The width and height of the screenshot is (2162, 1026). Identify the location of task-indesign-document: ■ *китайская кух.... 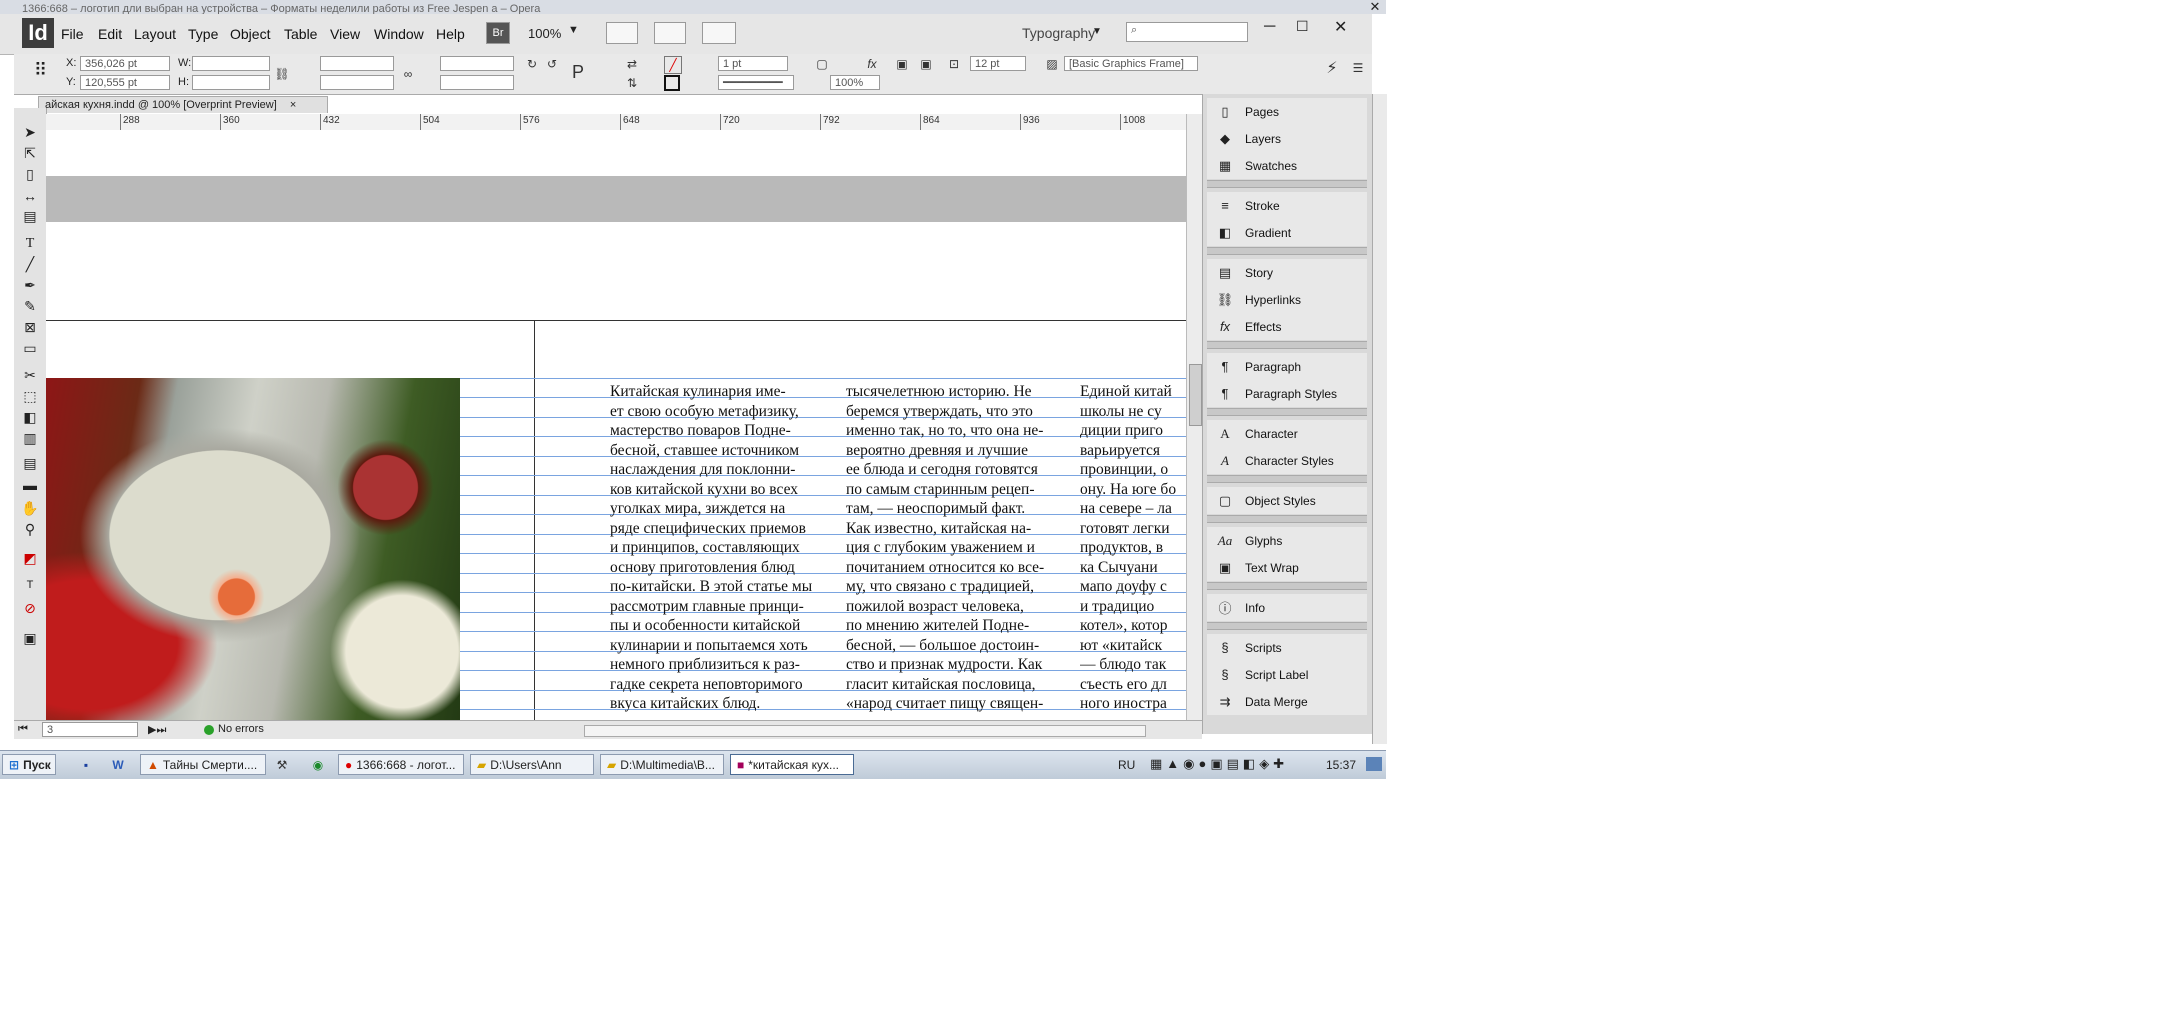
(792, 764).